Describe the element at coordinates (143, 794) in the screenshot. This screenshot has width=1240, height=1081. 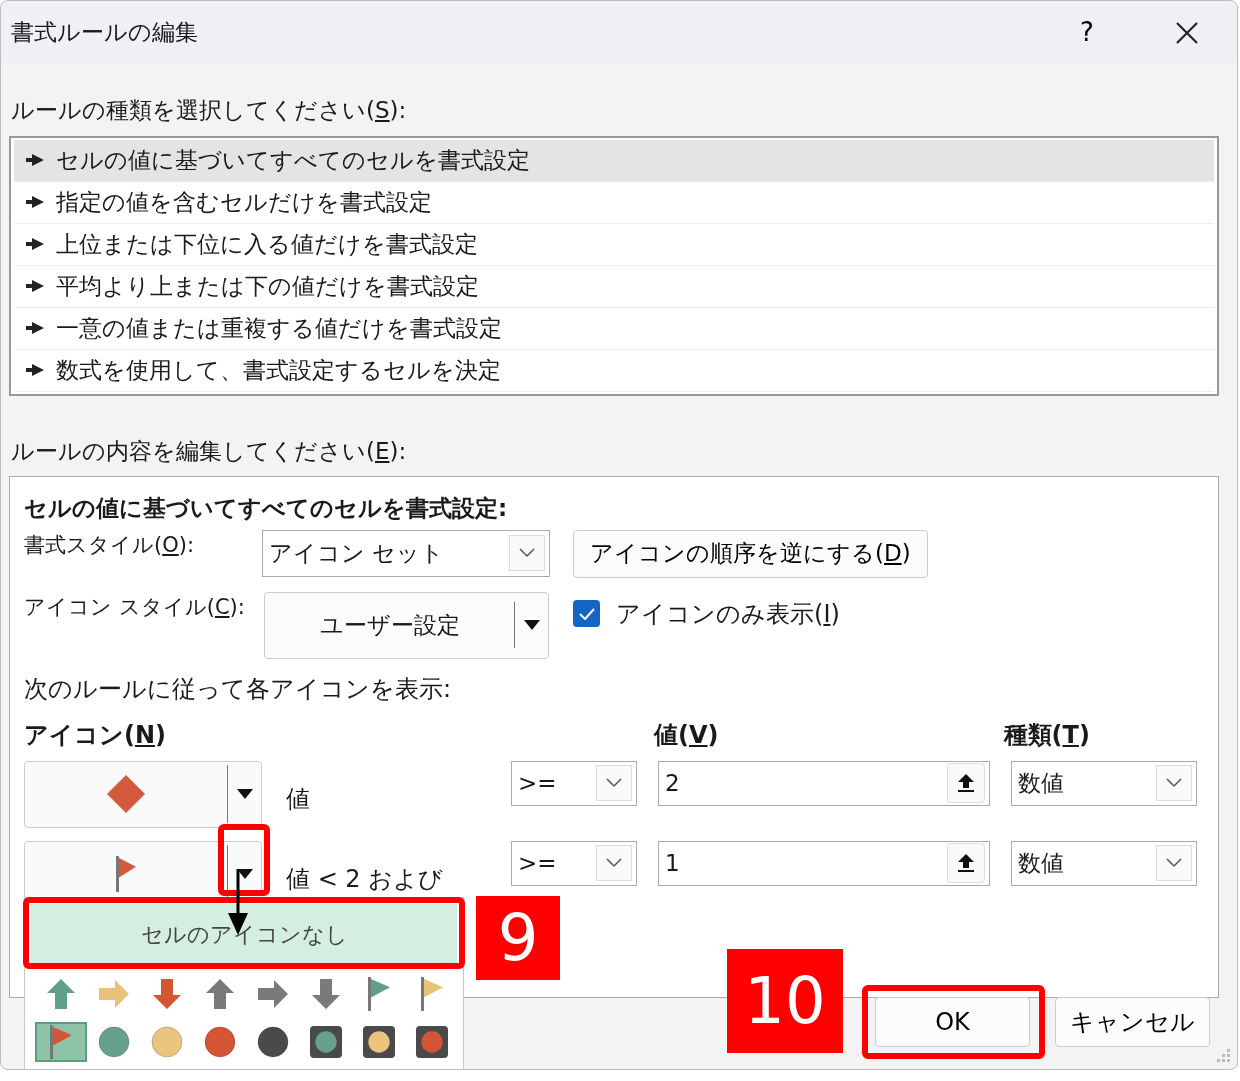
I see `icon-dropdown` at that location.